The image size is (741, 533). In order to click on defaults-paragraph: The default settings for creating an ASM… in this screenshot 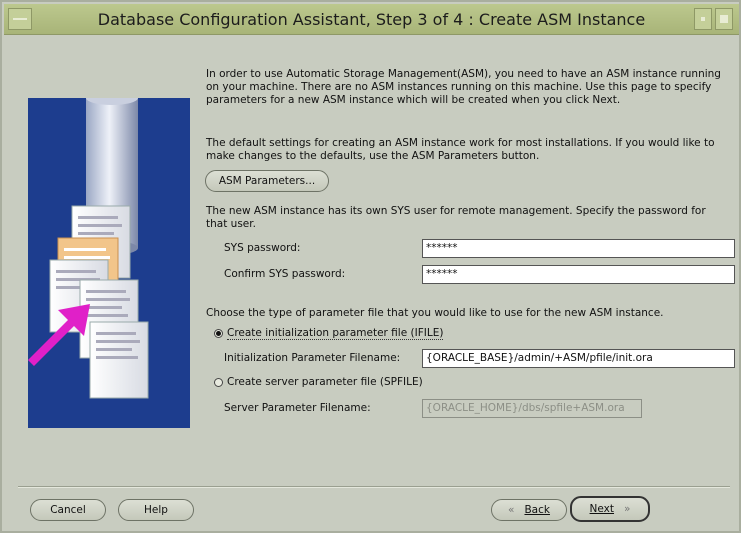, I will do `click(460, 149)`.